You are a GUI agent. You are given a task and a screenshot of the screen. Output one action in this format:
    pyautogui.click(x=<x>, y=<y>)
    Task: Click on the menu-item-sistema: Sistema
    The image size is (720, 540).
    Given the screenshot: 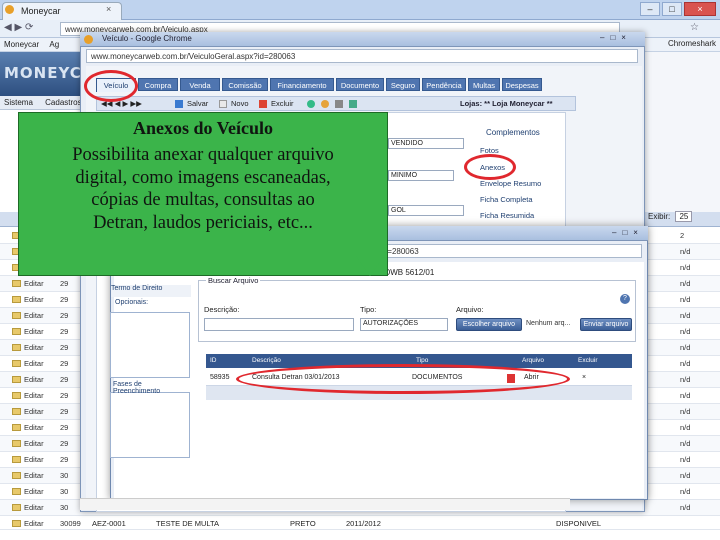 What is the action you would take?
    pyautogui.click(x=18, y=102)
    